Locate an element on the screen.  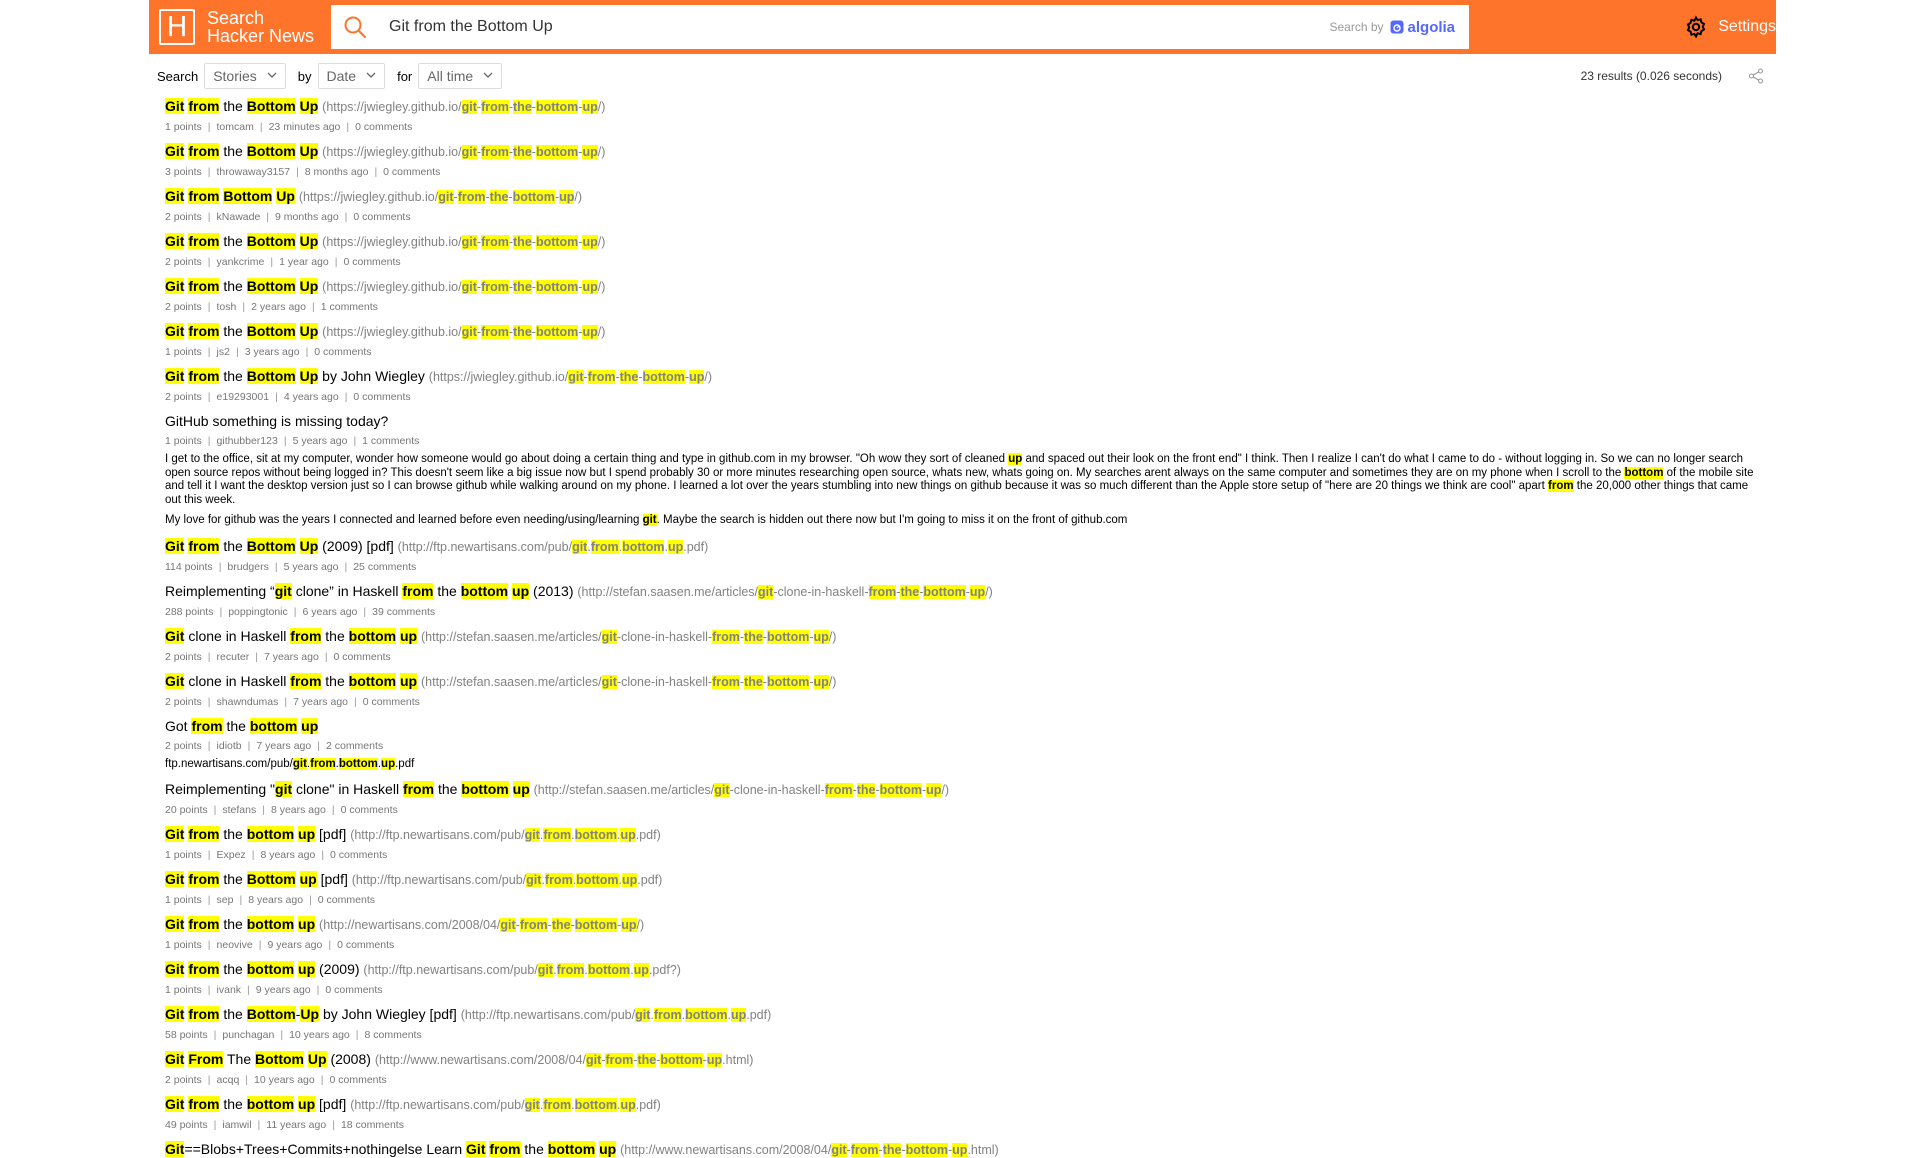
settings-button: Settings is located at coordinates (1730, 27).